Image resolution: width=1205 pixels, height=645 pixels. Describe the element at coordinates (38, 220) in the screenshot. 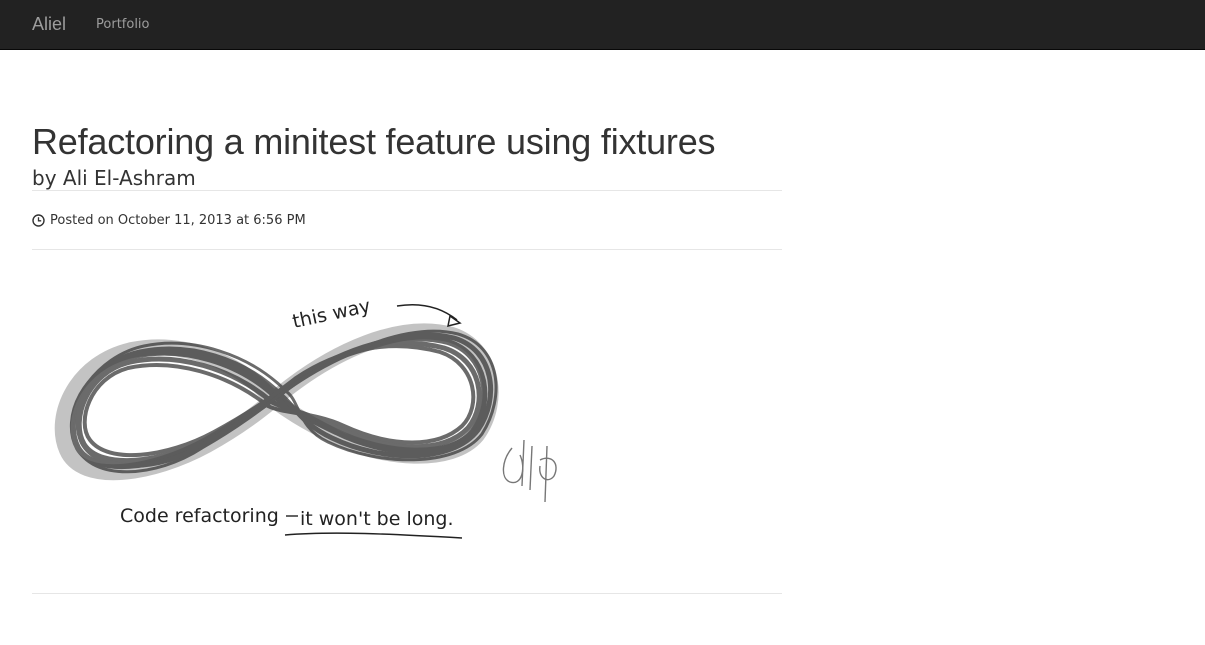

I see `clock-icon` at that location.